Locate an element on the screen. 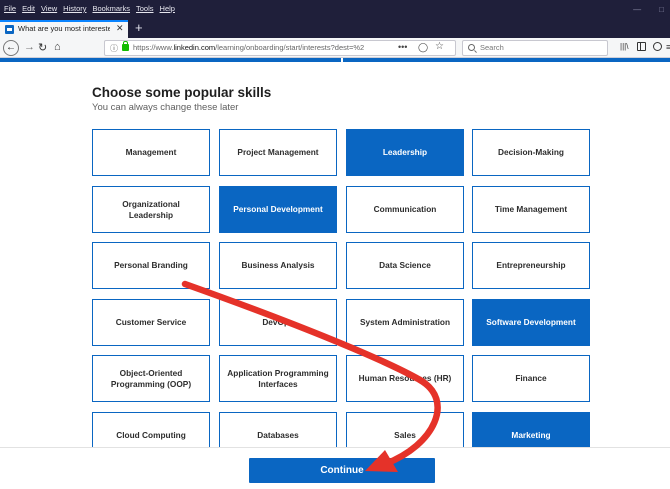 This screenshot has width=670, height=489. url-prefix: https://www. is located at coordinates (153, 47).